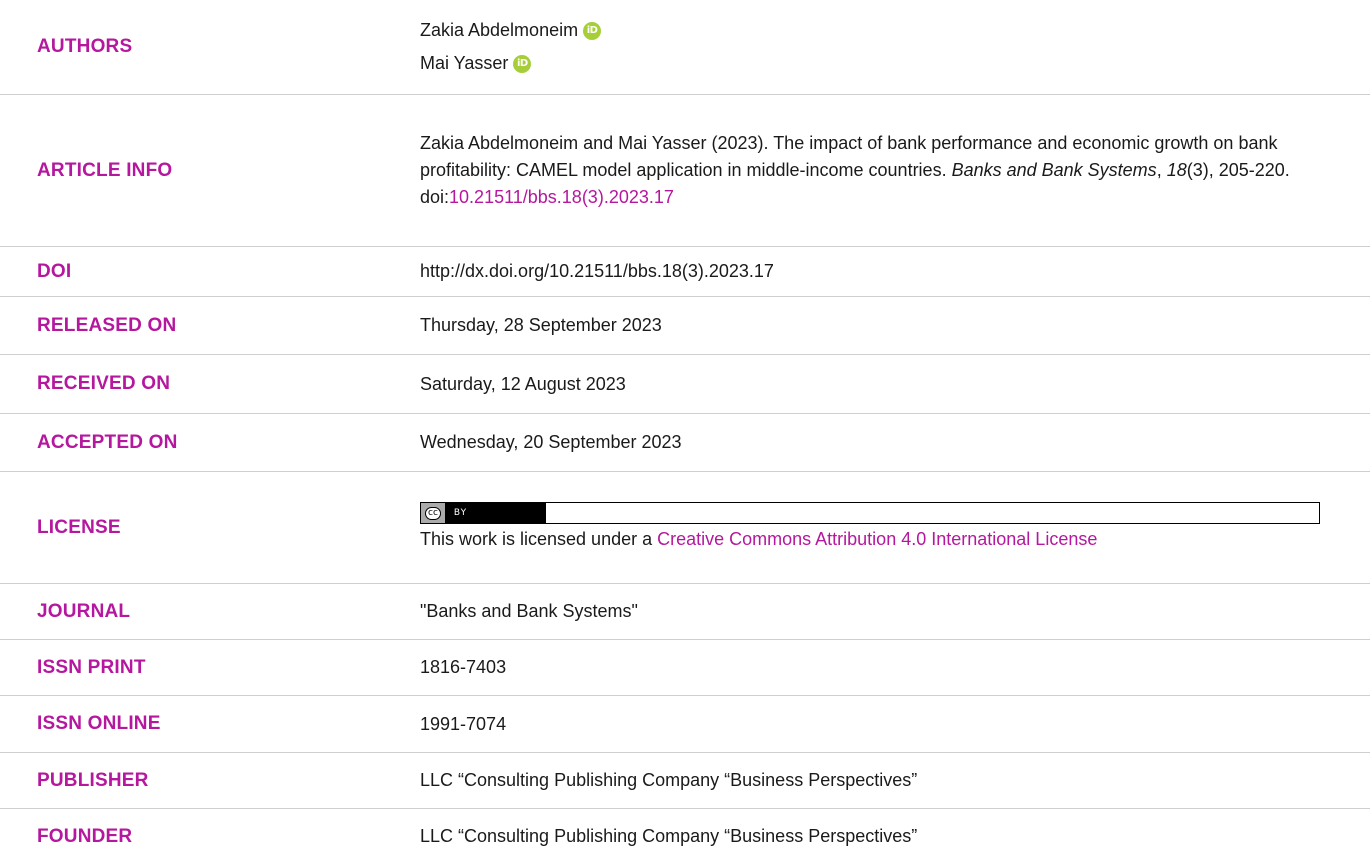 The image size is (1370, 864). I want to click on citation-doi-link: 10.21511/bbs.18(3).2023.17, so click(561, 197).